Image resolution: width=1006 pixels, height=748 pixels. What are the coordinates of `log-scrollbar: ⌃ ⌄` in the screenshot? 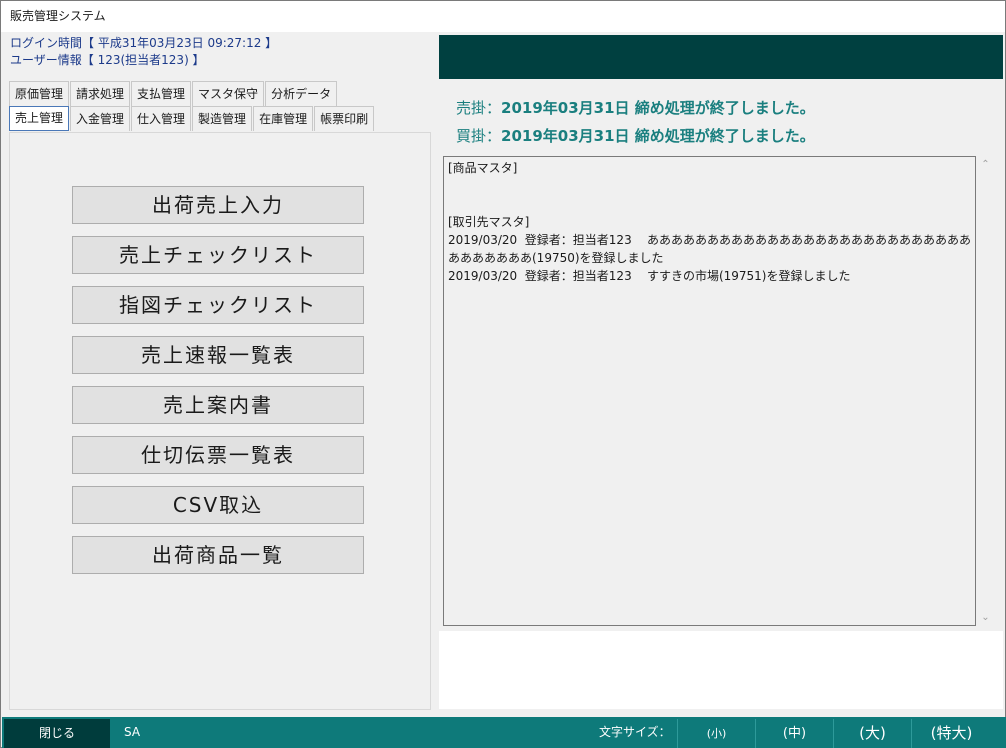 It's located at (985, 391).